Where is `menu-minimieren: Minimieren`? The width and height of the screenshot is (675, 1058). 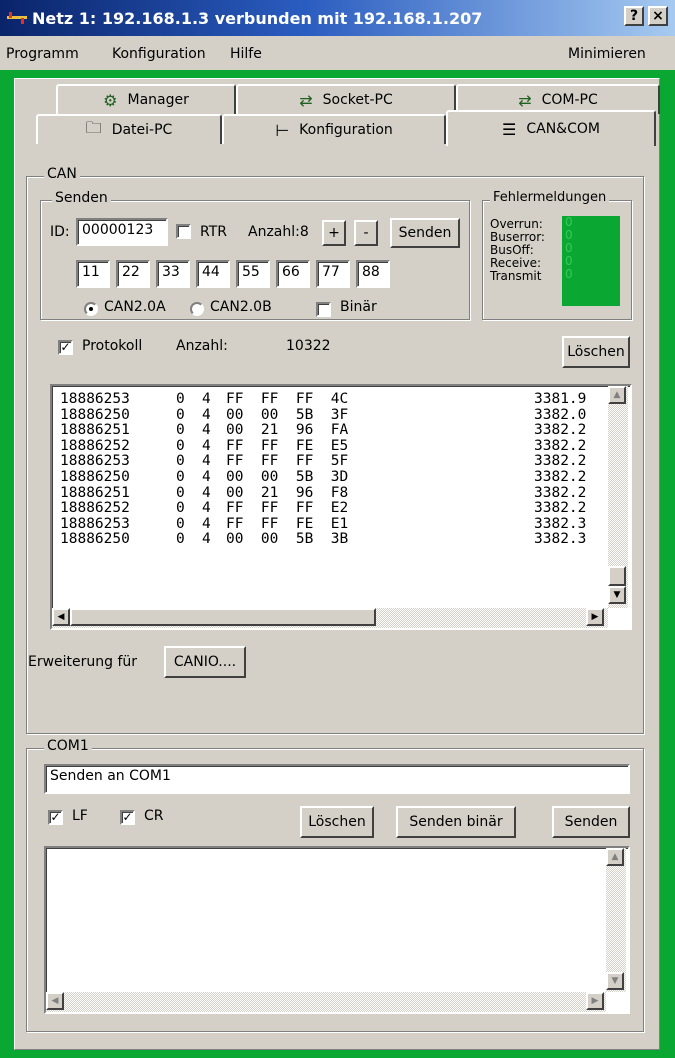
menu-minimieren: Minimieren is located at coordinates (607, 54).